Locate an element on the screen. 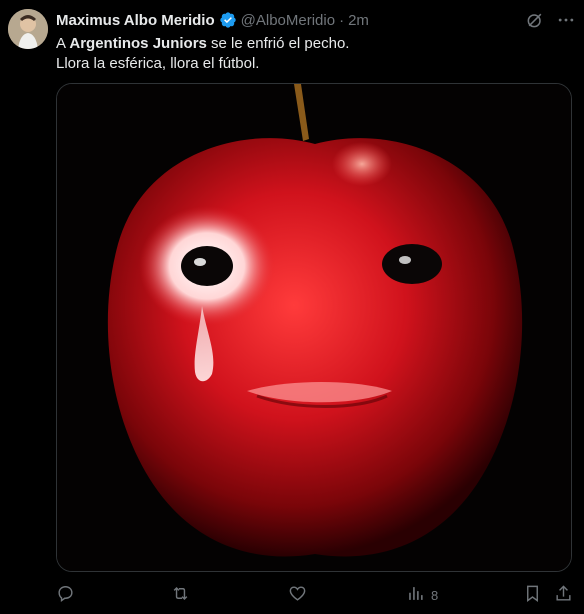  text-suffix: se le enfrió el pecho. is located at coordinates (278, 43).